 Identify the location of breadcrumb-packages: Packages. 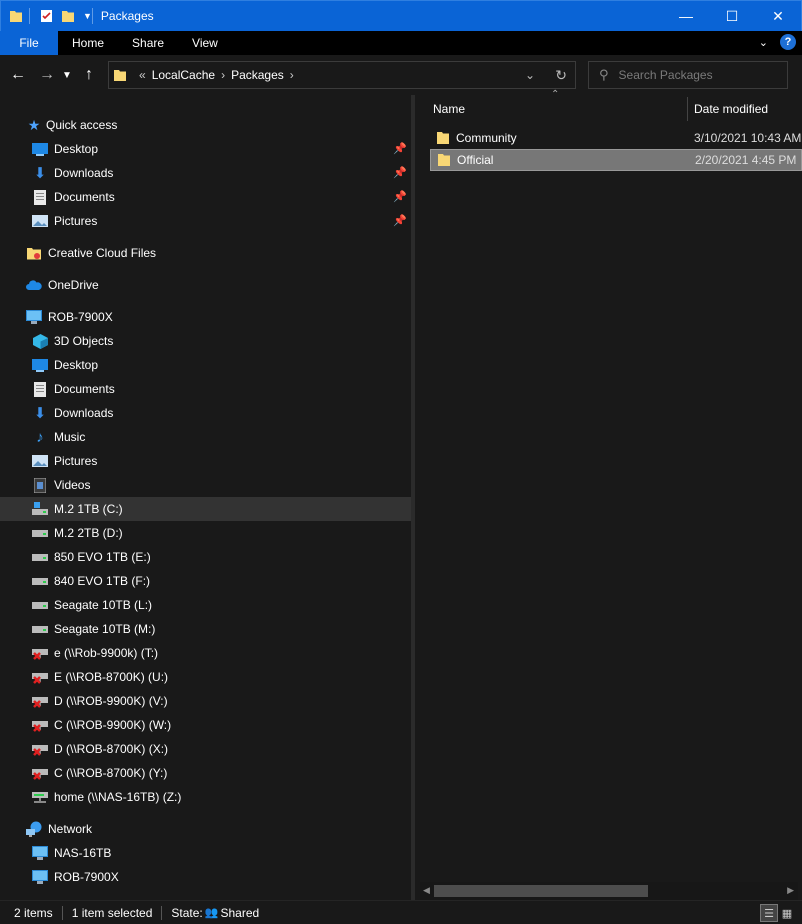
(257, 75).